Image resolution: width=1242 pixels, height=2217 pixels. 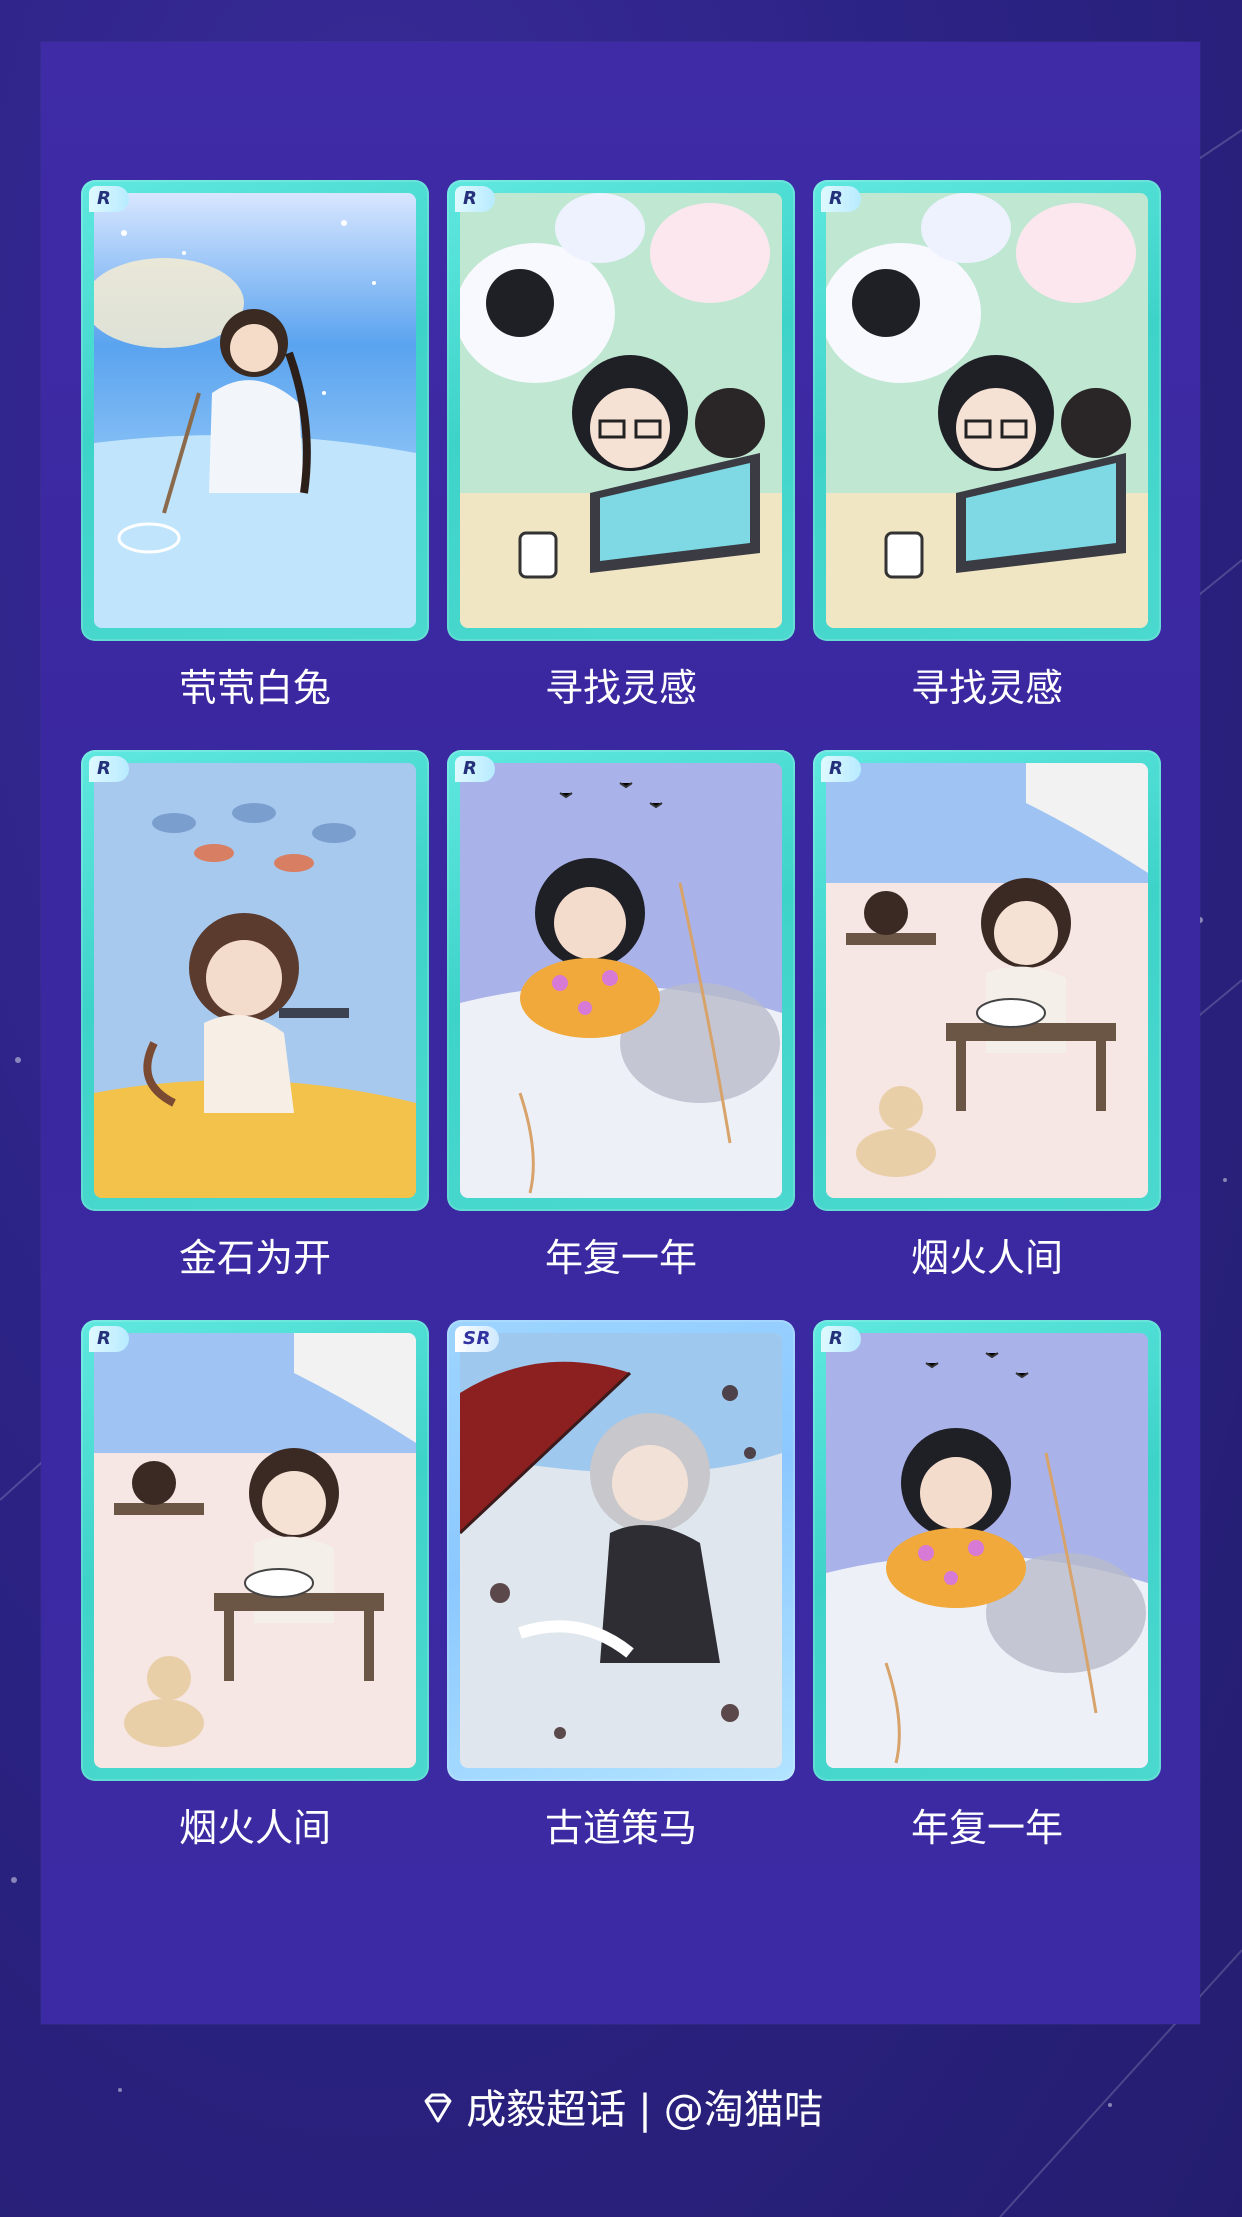 What do you see at coordinates (254, 1258) in the screenshot?
I see `card-4-title: 金石为开` at bounding box center [254, 1258].